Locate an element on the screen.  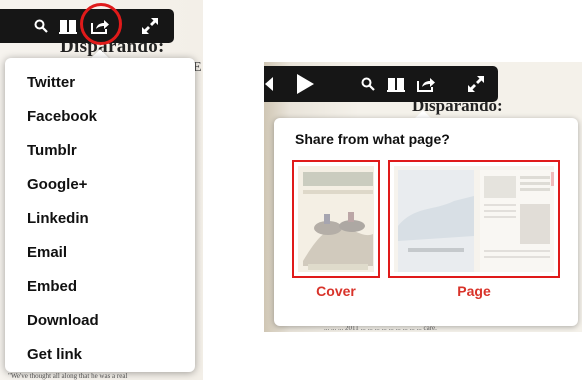
share-page-option is located at coordinates (474, 219).